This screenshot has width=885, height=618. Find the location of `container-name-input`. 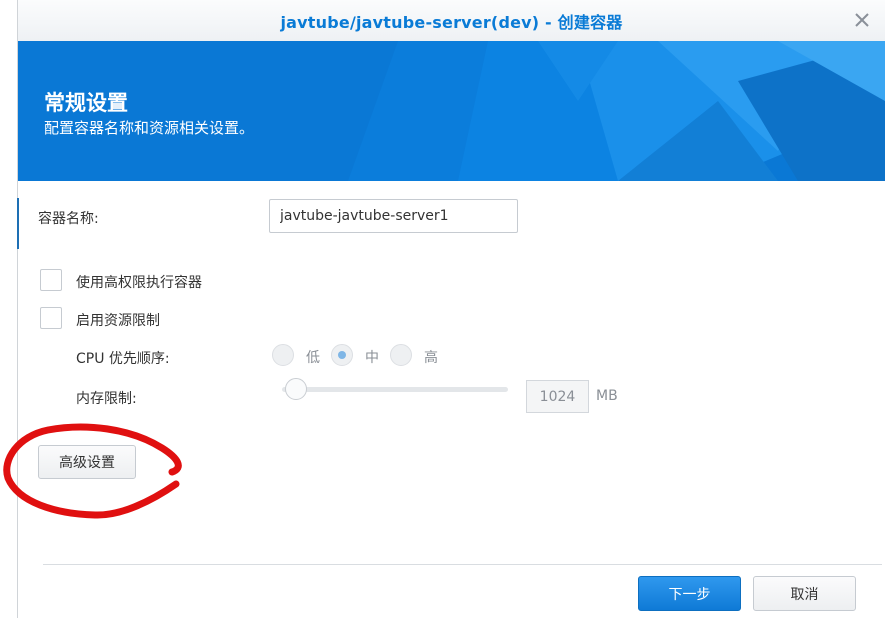

container-name-input is located at coordinates (393, 216).